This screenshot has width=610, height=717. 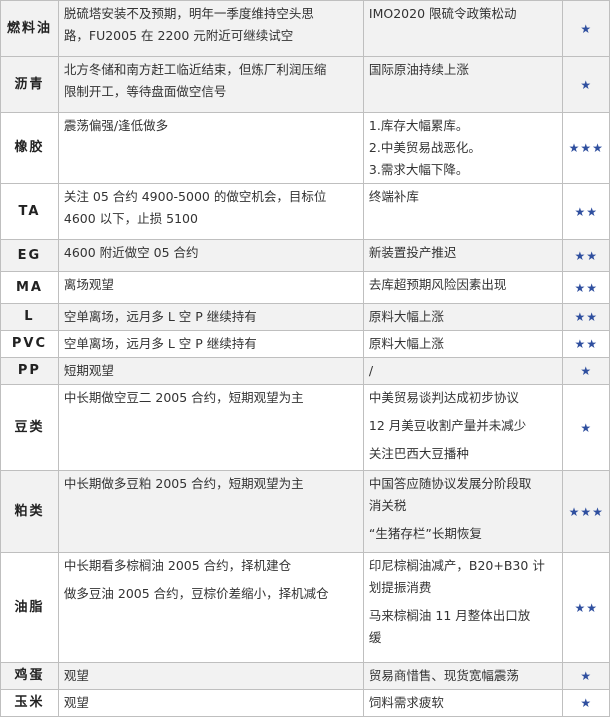 I want to click on strategy-view-text: 离场观望, so click(x=88, y=284).